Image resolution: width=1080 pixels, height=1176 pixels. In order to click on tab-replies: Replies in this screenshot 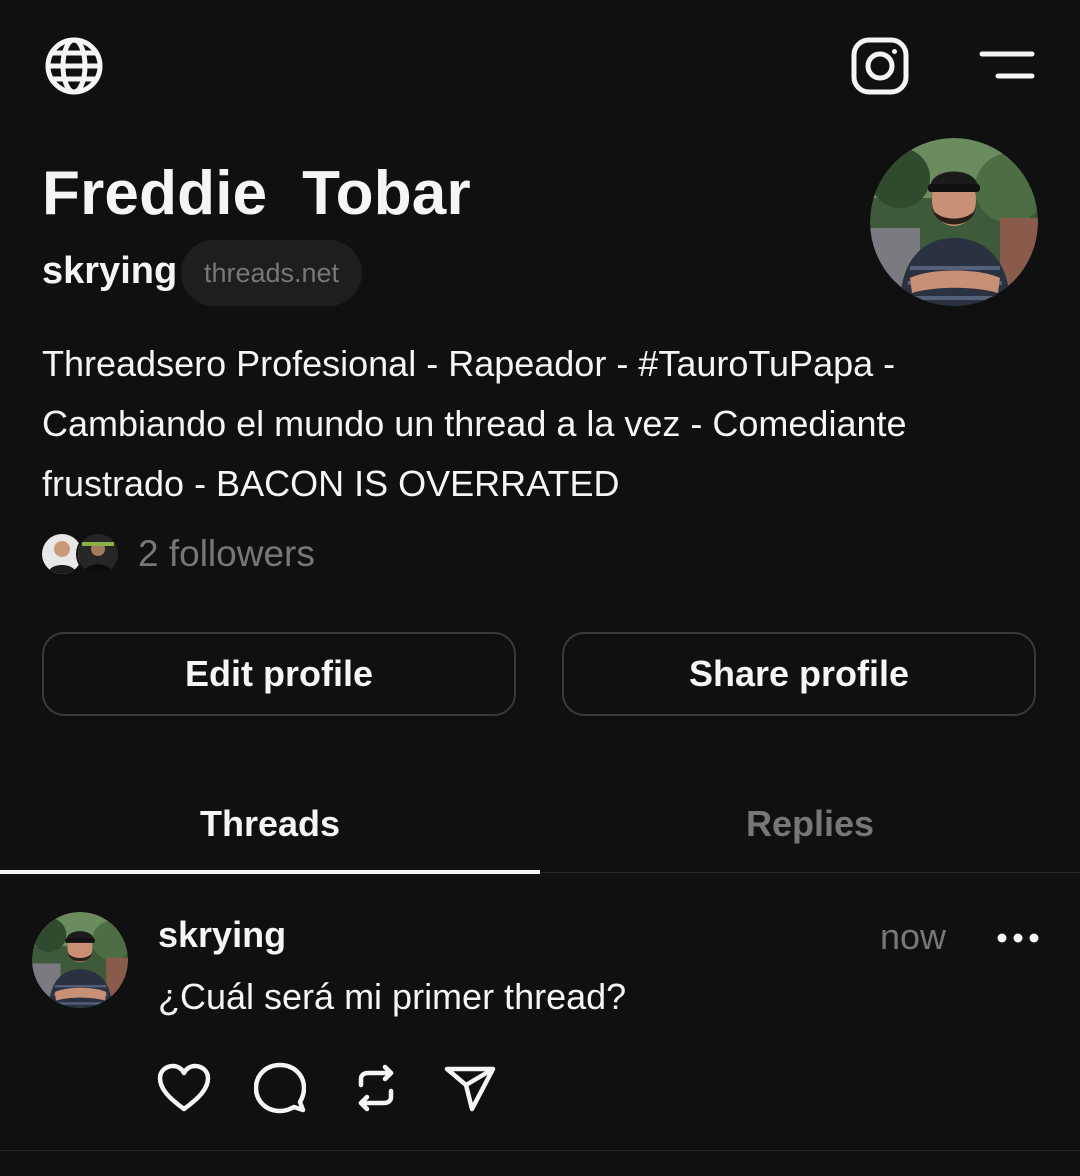, I will do `click(810, 824)`.